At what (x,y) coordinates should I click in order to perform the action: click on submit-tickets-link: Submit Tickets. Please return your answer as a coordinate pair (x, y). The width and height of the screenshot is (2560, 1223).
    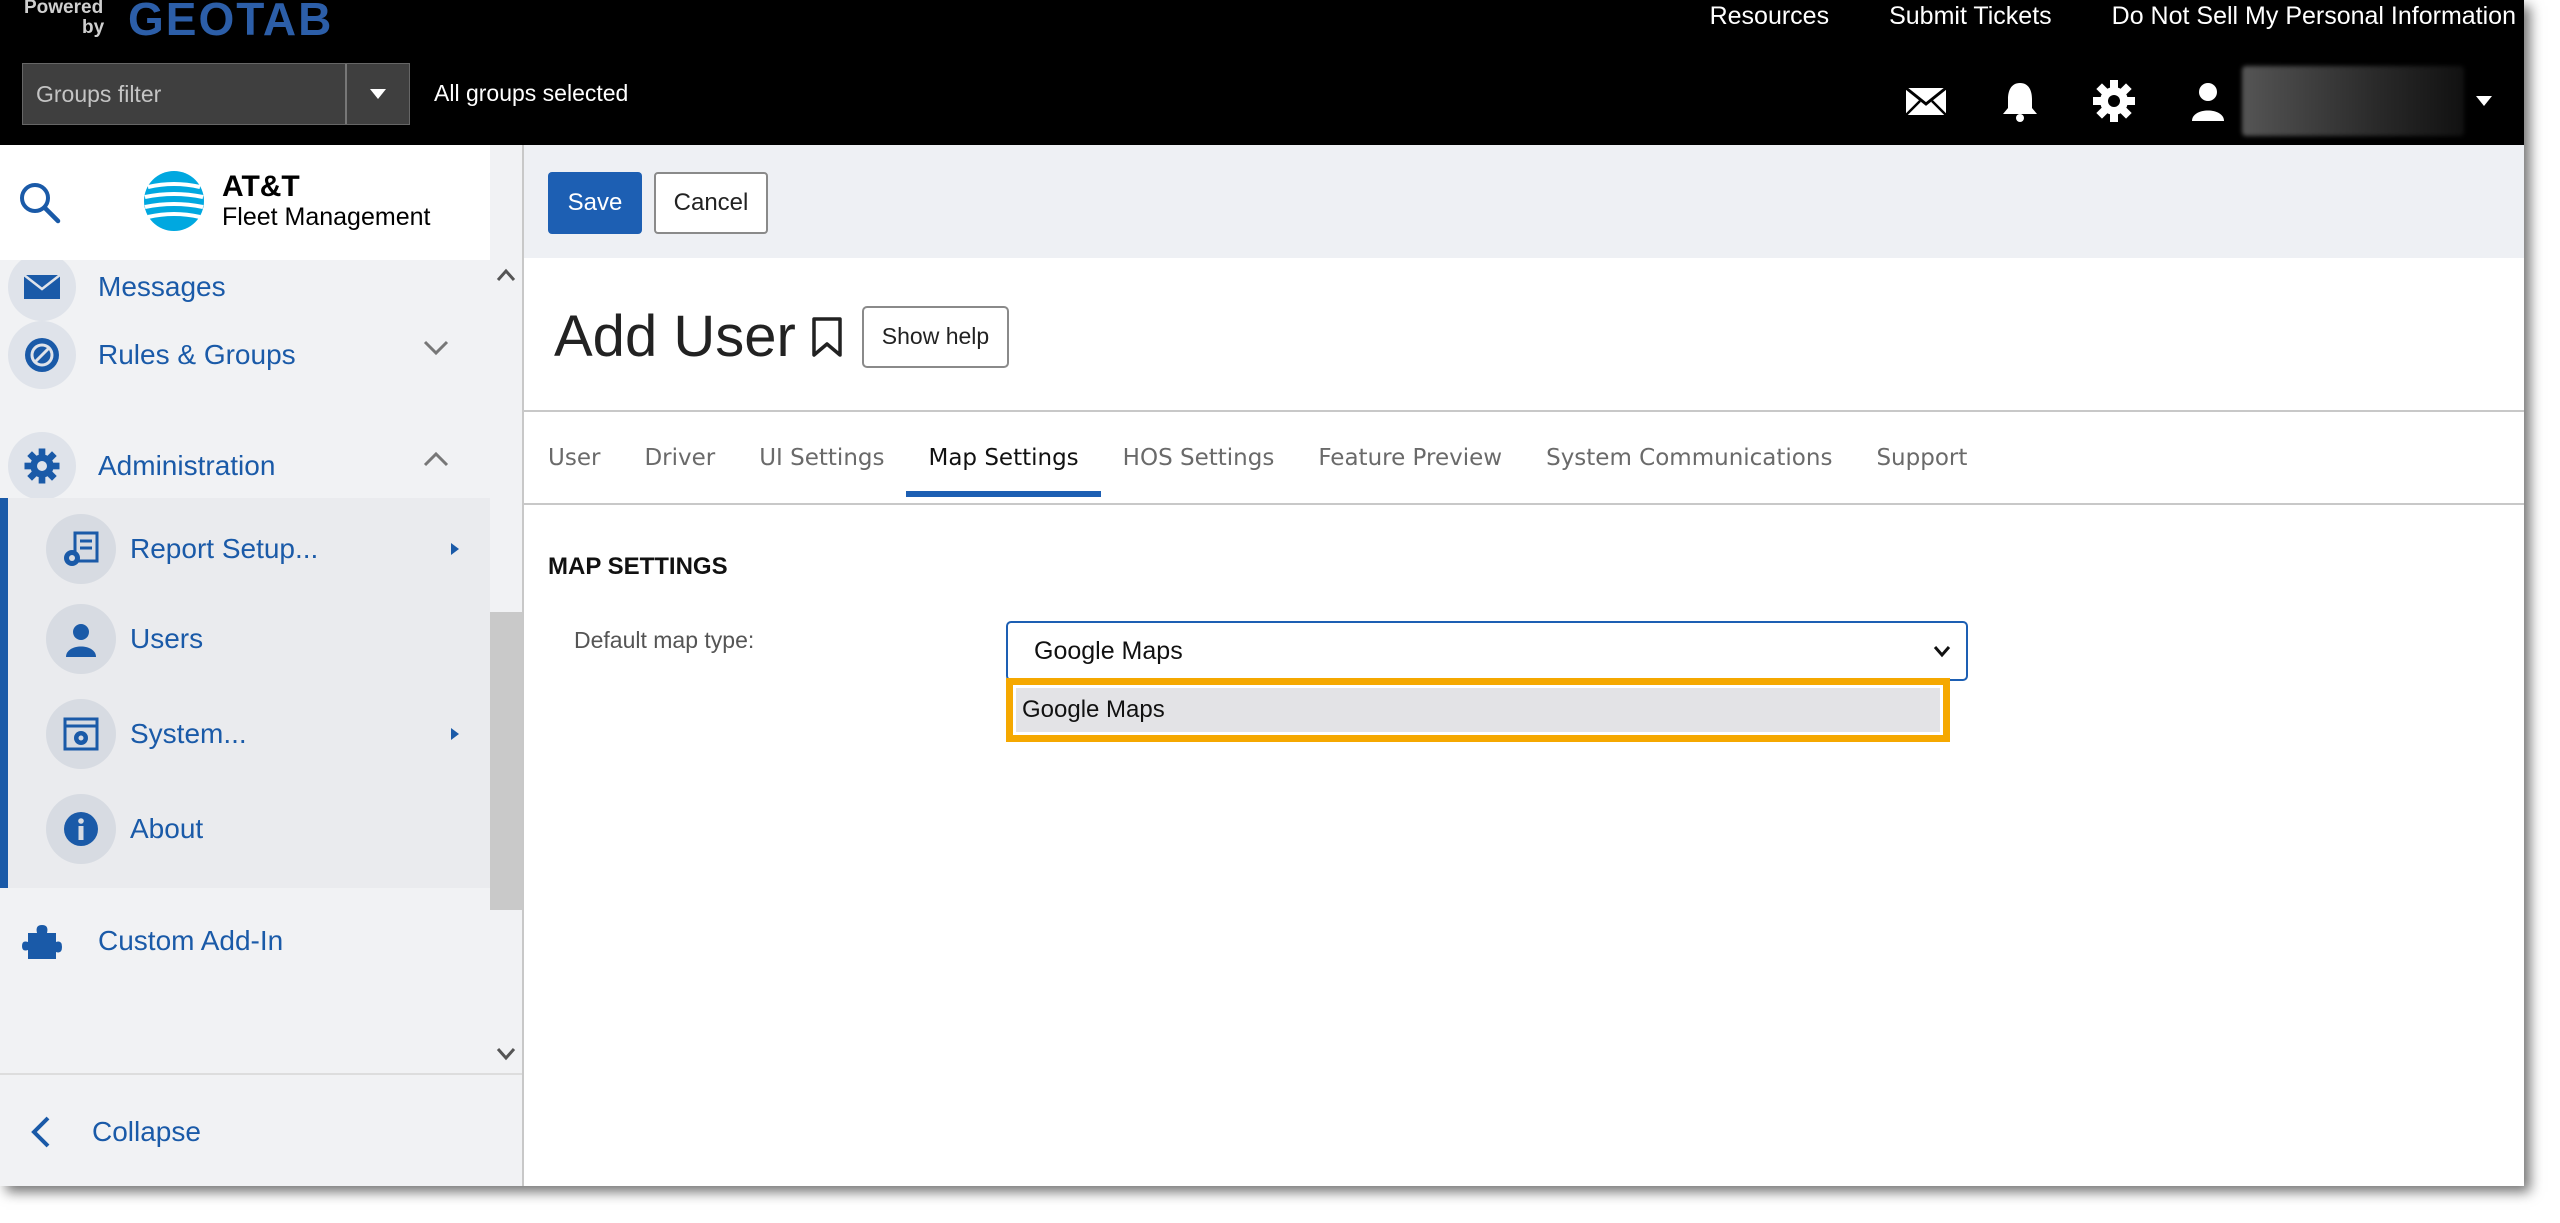
    Looking at the image, I should click on (1970, 16).